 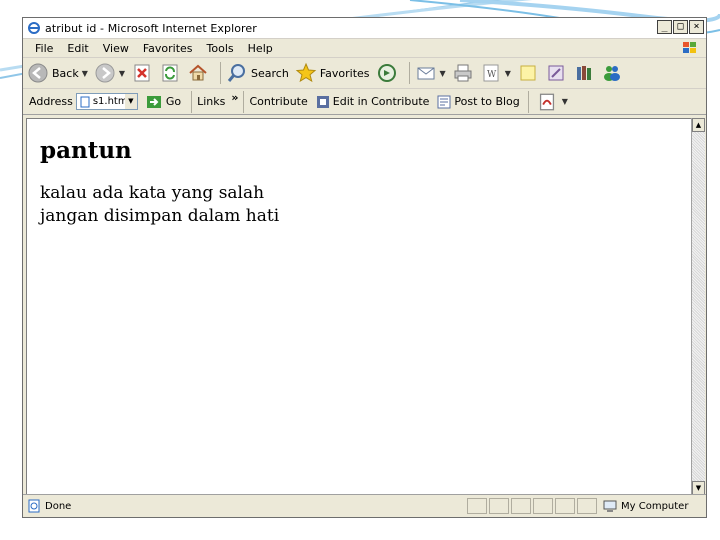 I want to click on links-label: Links, so click(x=211, y=101).